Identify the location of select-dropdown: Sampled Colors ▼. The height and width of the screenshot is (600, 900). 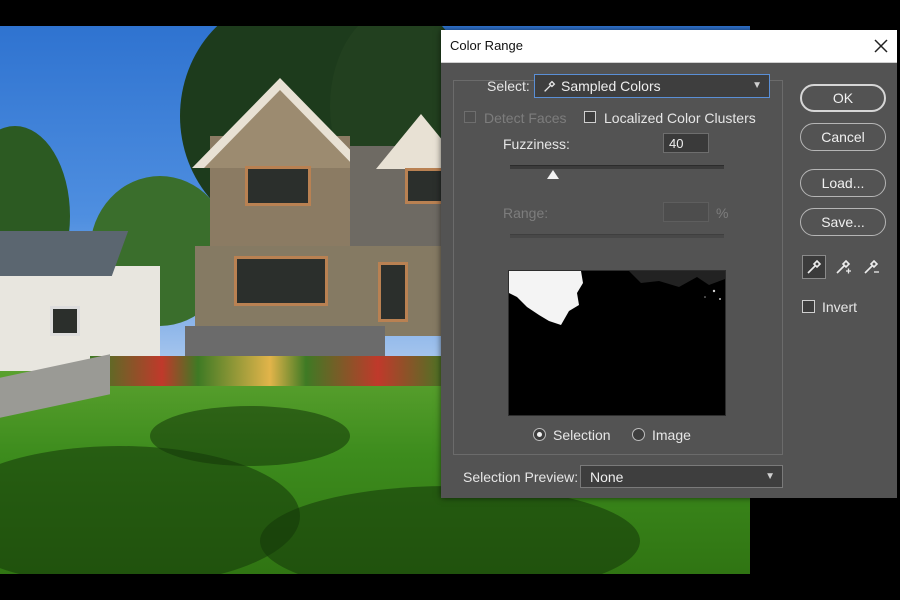
(652, 86).